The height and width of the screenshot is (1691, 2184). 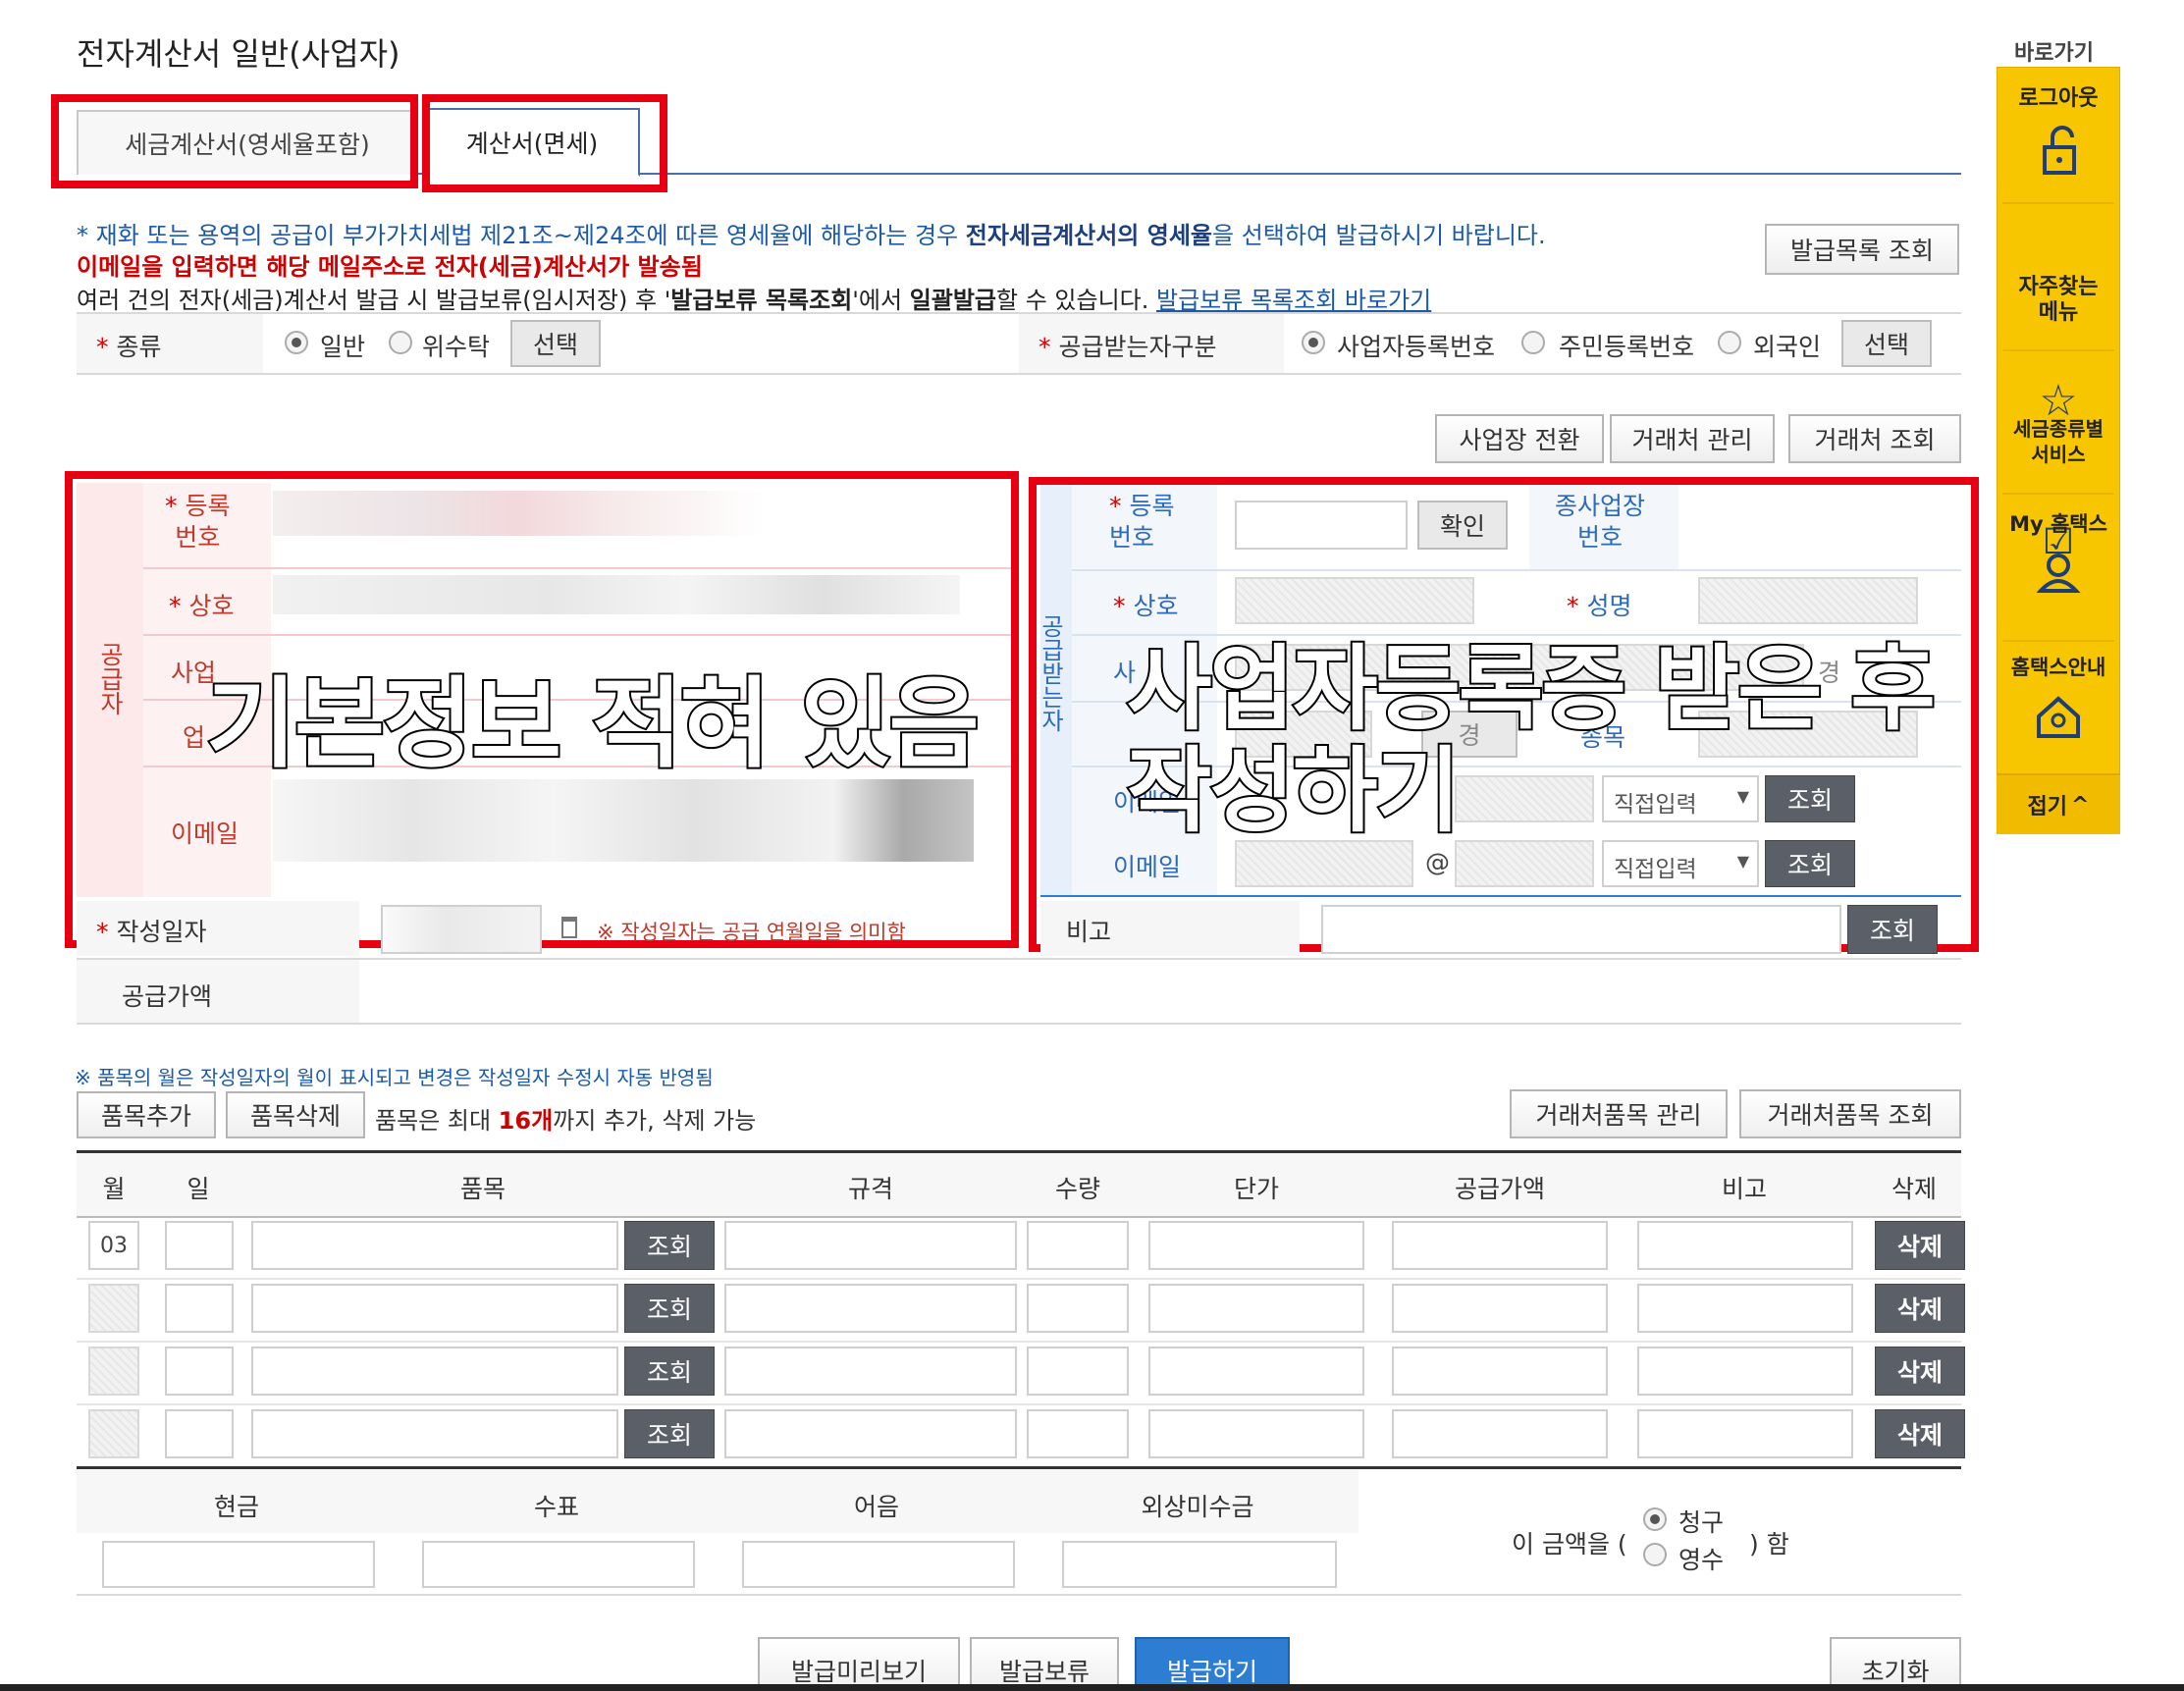 What do you see at coordinates (238, 1565) in the screenshot?
I see `cash-input` at bounding box center [238, 1565].